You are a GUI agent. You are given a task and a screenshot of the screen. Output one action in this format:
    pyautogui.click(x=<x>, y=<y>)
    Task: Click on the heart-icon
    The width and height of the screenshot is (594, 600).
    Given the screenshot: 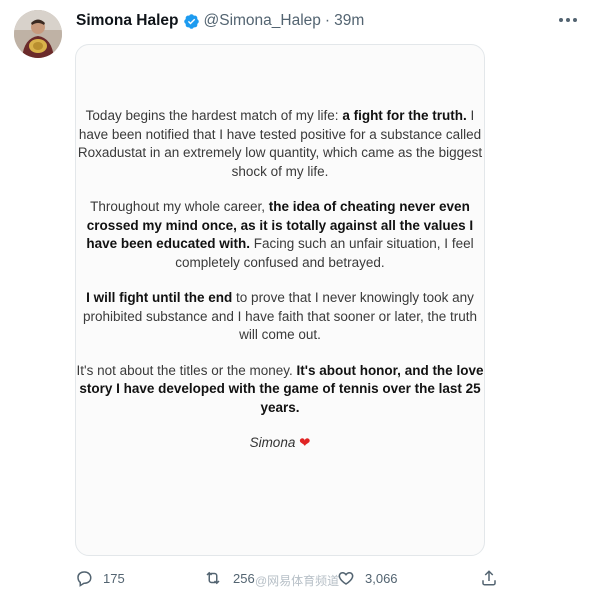 What is the action you would take?
    pyautogui.click(x=346, y=578)
    